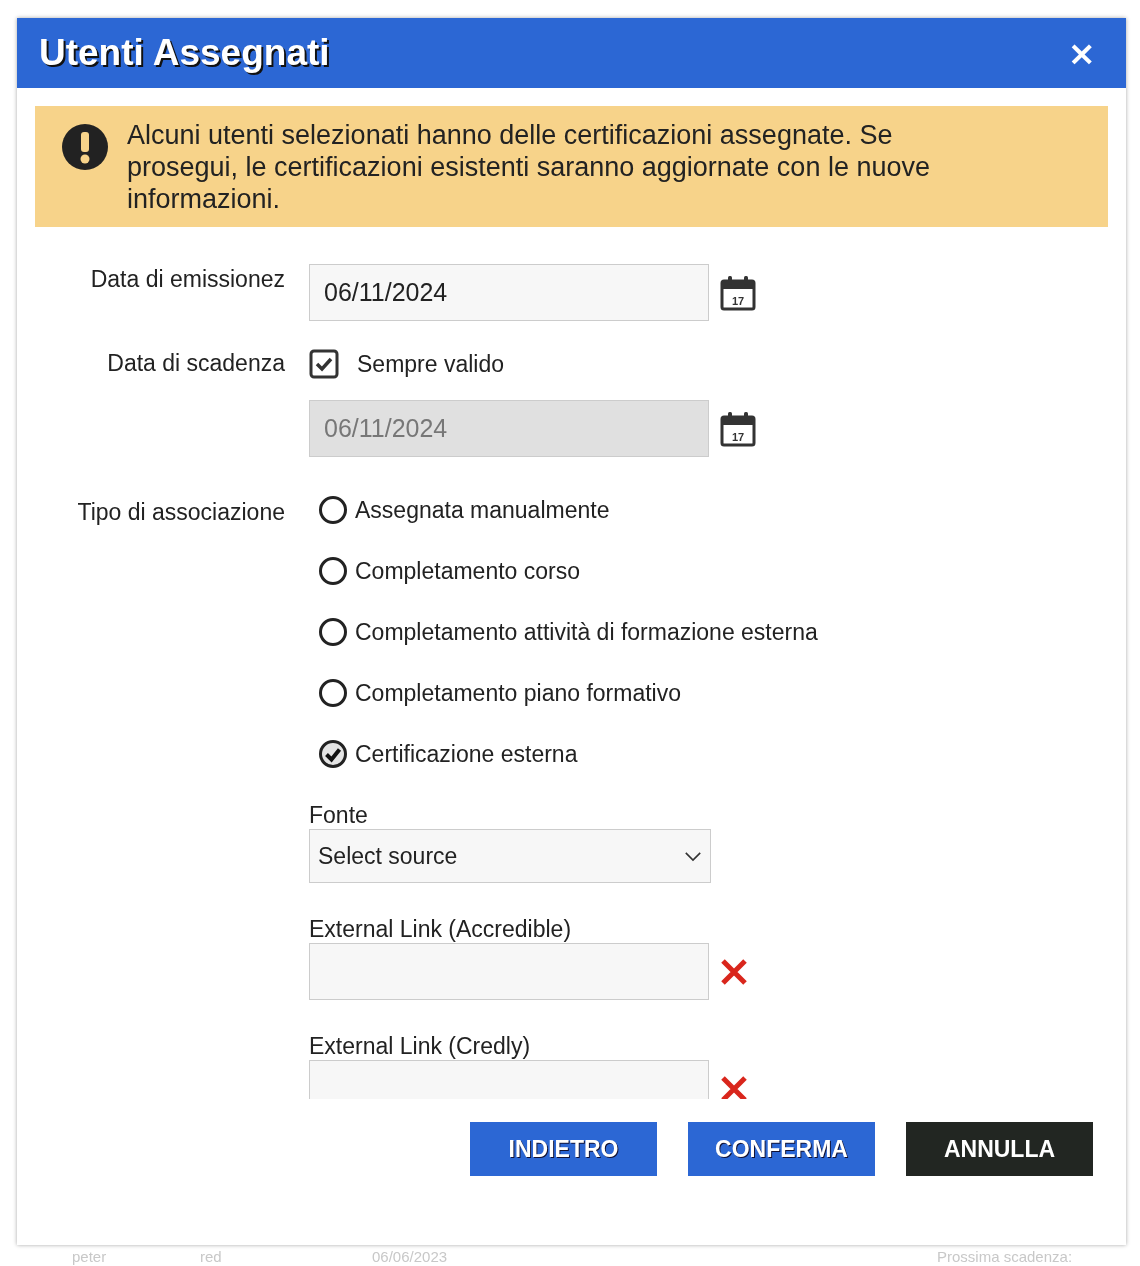  Describe the element at coordinates (586, 632) in the screenshot. I see `radio-label: Completamento attività di formazione esterna` at that location.